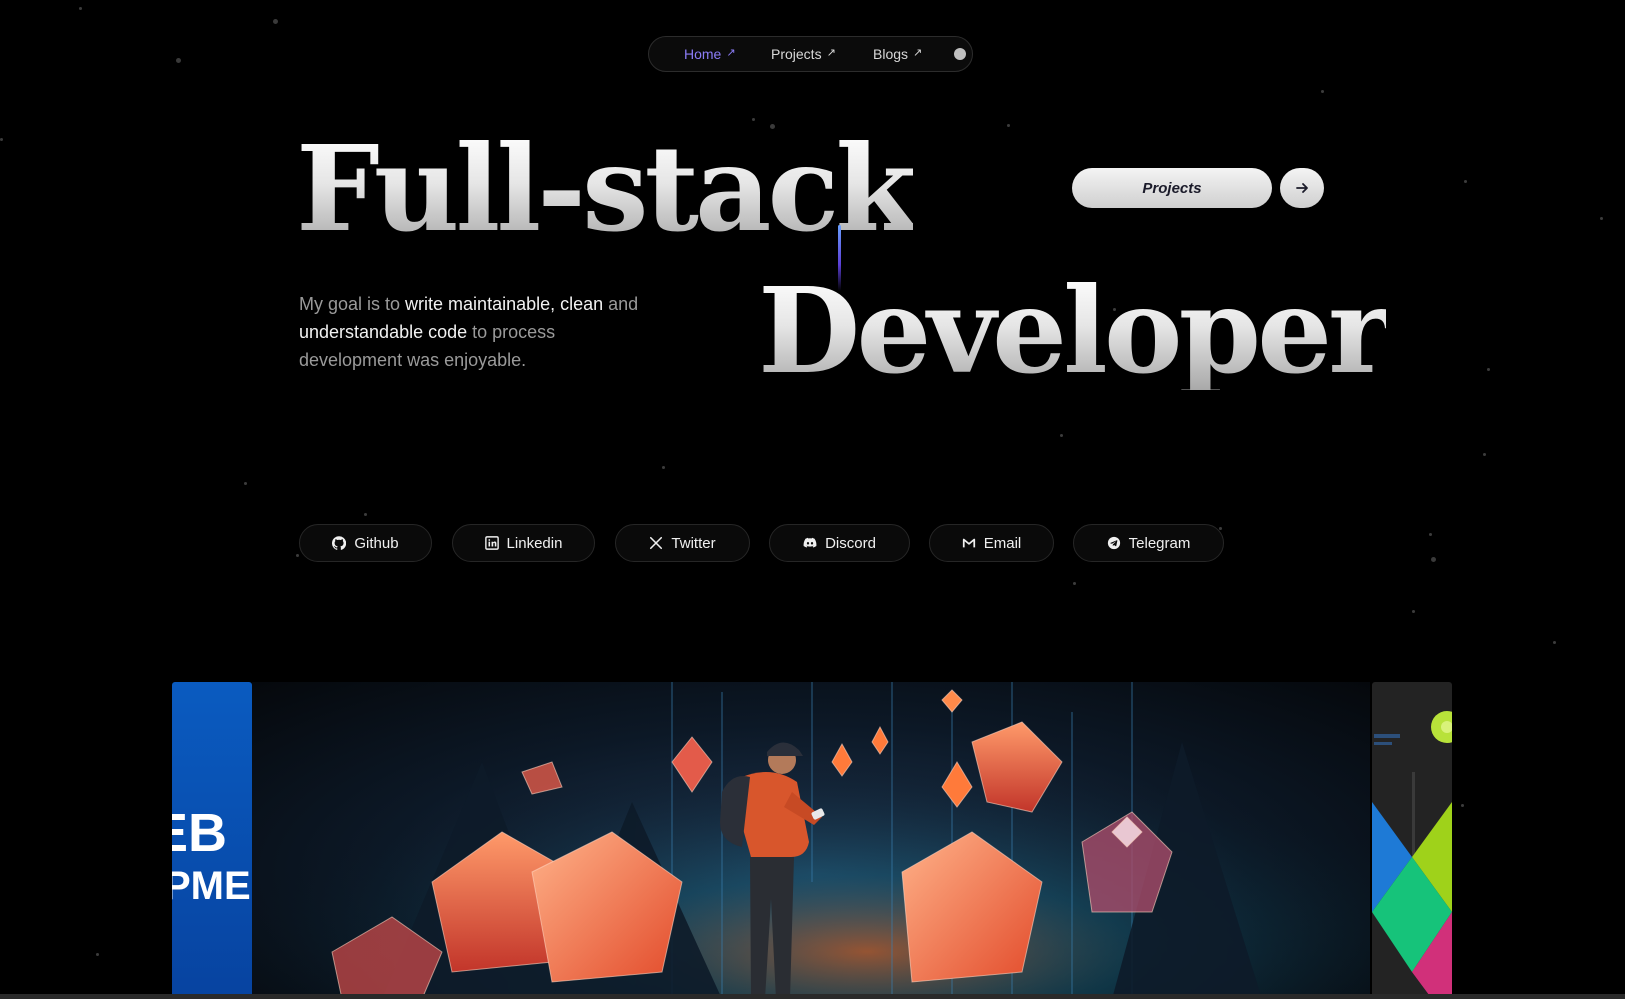  I want to click on intro-highlight: understandable code, so click(383, 332).